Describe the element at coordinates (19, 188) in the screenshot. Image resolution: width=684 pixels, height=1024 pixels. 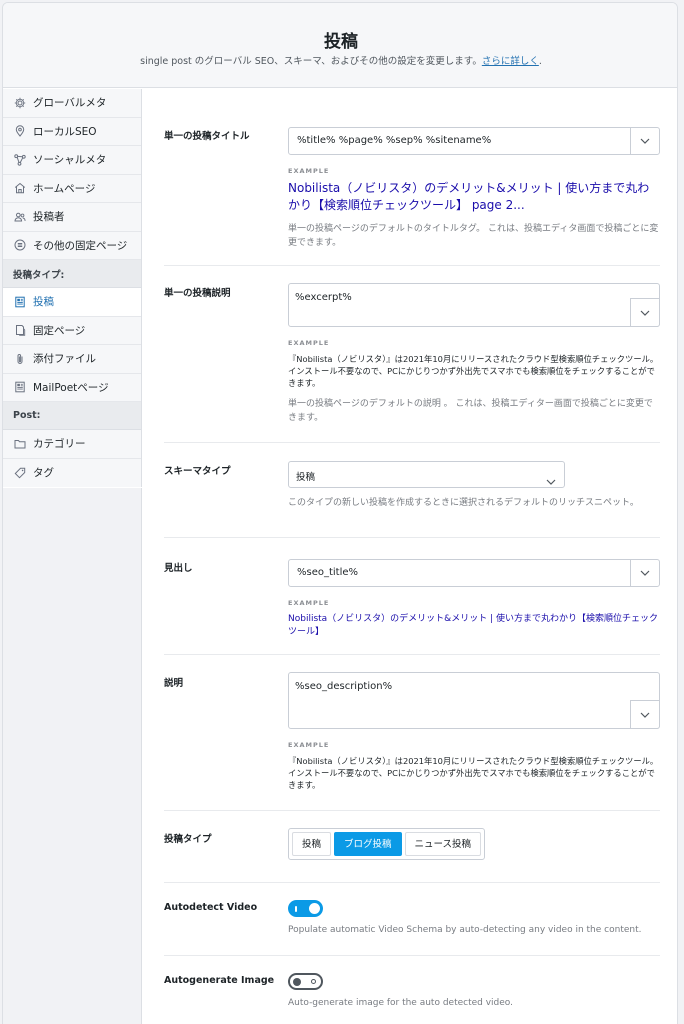
I see `home-icon` at that location.